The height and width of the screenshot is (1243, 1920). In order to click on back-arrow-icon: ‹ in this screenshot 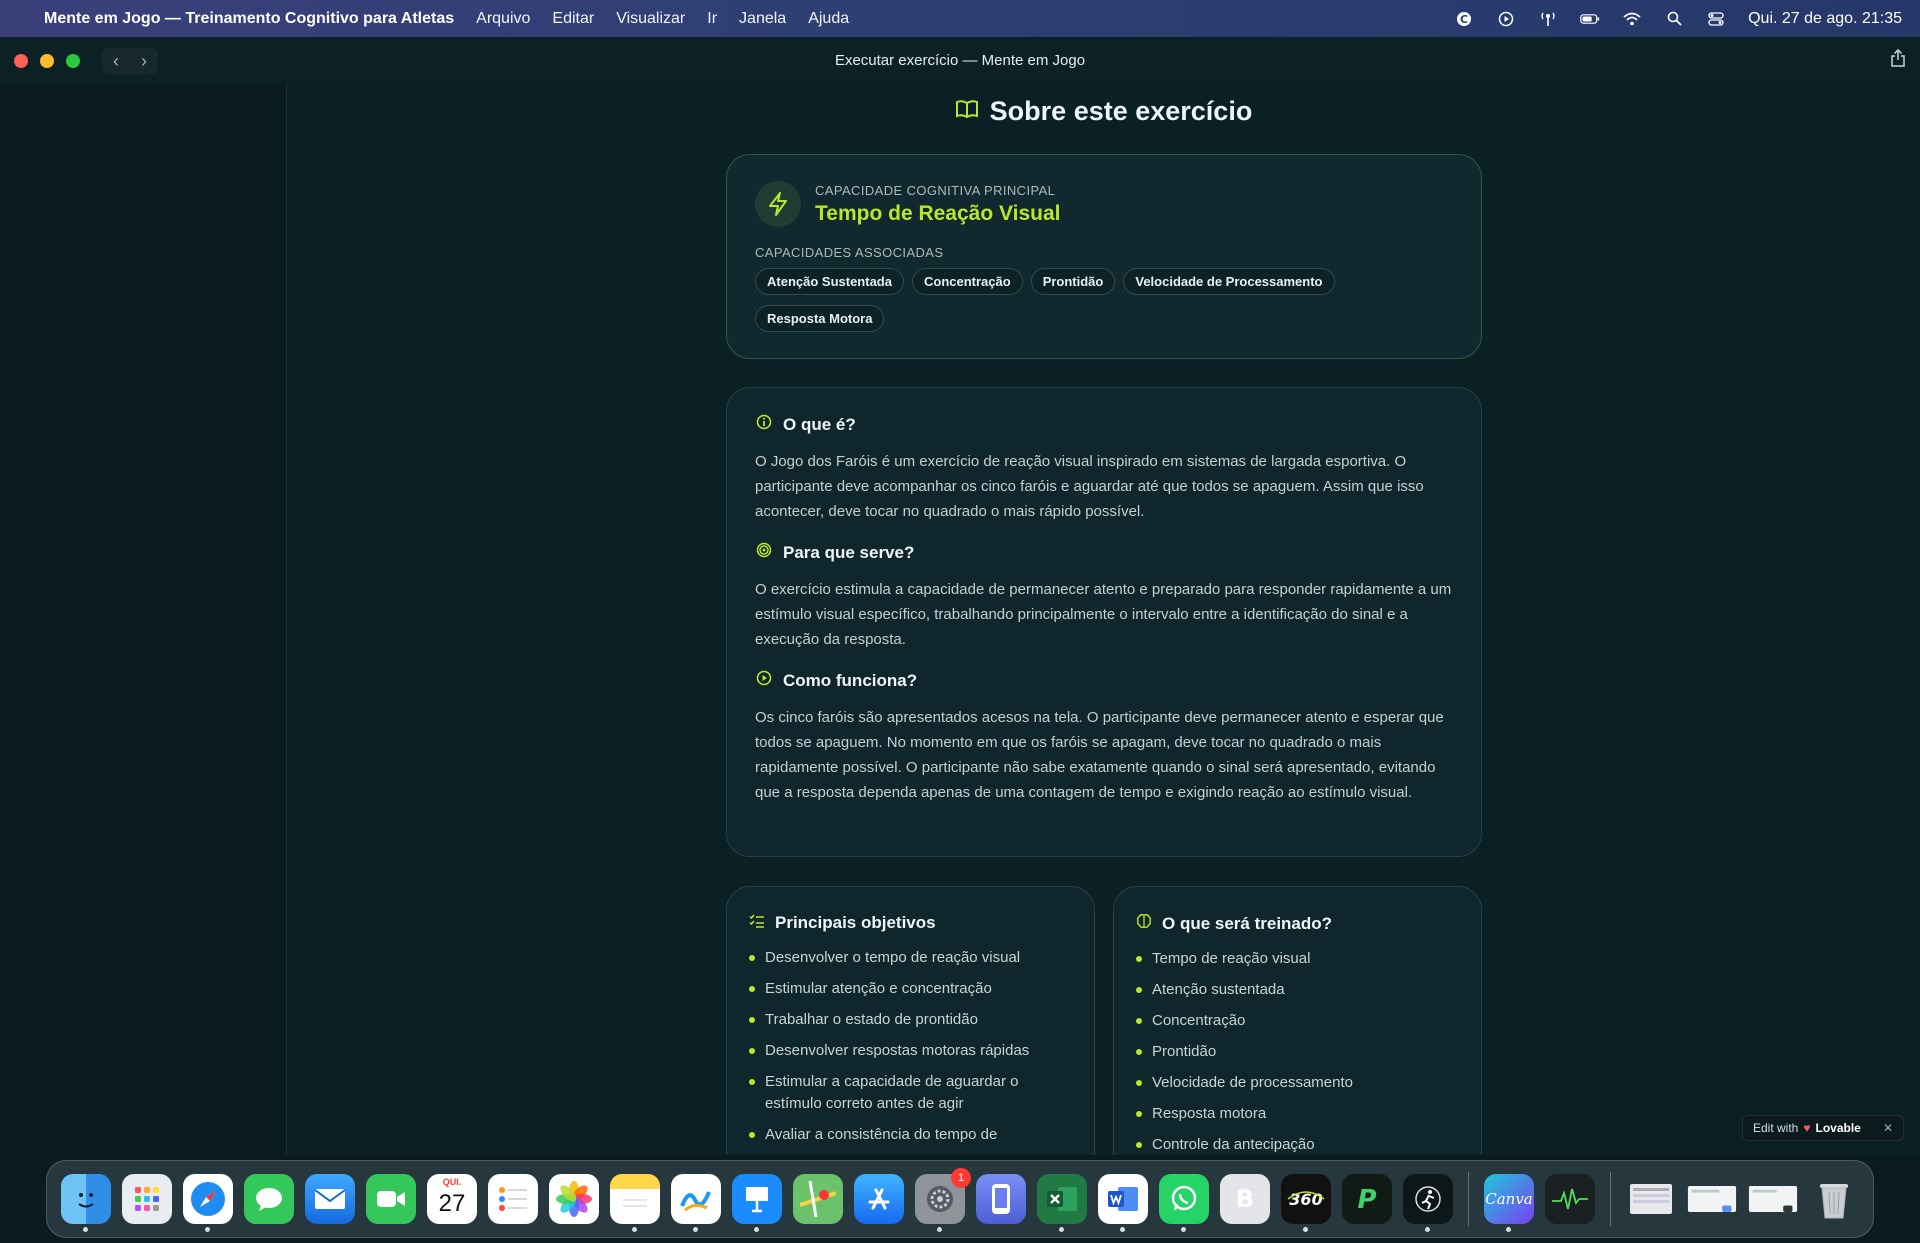, I will do `click(116, 61)`.